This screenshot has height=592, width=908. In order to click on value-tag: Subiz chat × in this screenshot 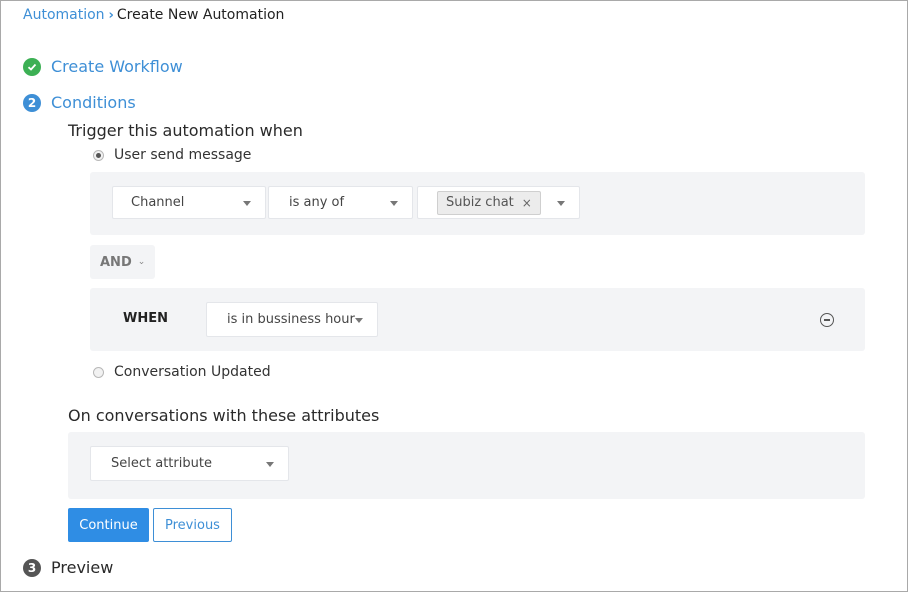, I will do `click(489, 202)`.